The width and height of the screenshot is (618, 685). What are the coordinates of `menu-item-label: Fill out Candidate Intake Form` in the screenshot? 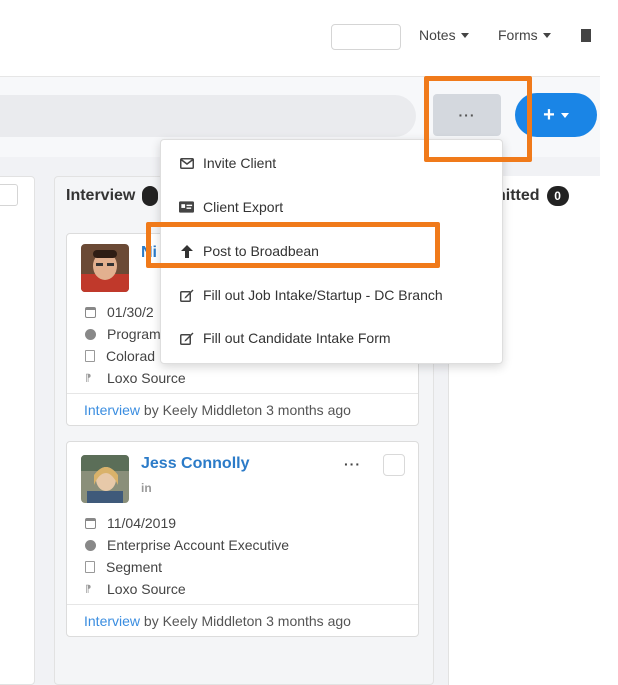 It's located at (297, 338).